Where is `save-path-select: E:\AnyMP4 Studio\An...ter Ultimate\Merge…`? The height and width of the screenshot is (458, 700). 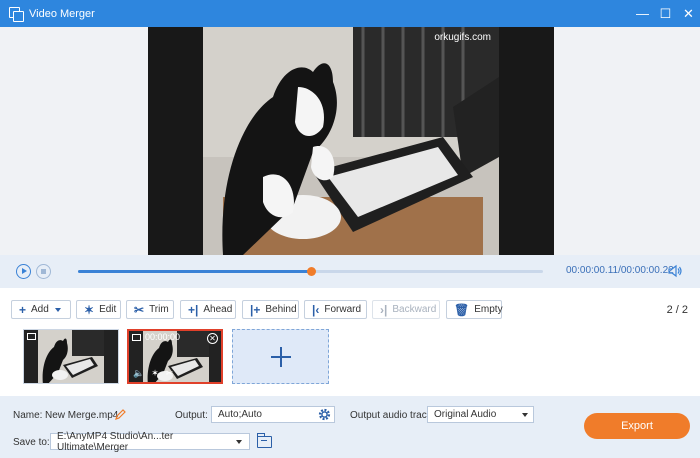
save-path-select: E:\AnyMP4 Studio\An...ter Ultimate\Merge… is located at coordinates (150, 441).